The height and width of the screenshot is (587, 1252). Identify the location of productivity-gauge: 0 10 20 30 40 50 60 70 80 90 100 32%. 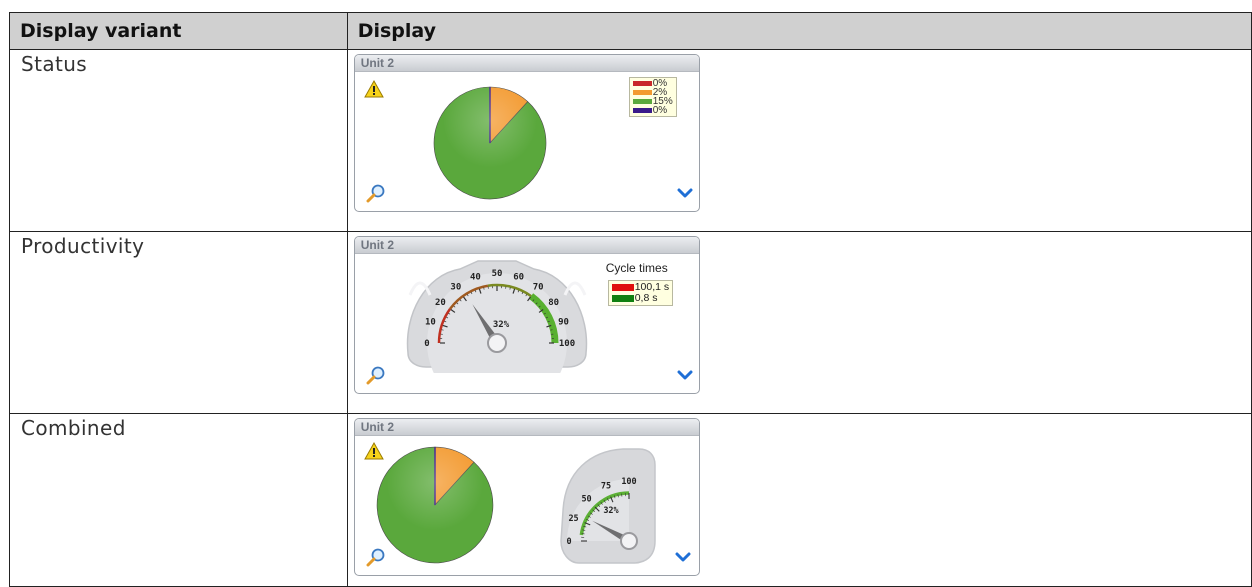
(497, 314).